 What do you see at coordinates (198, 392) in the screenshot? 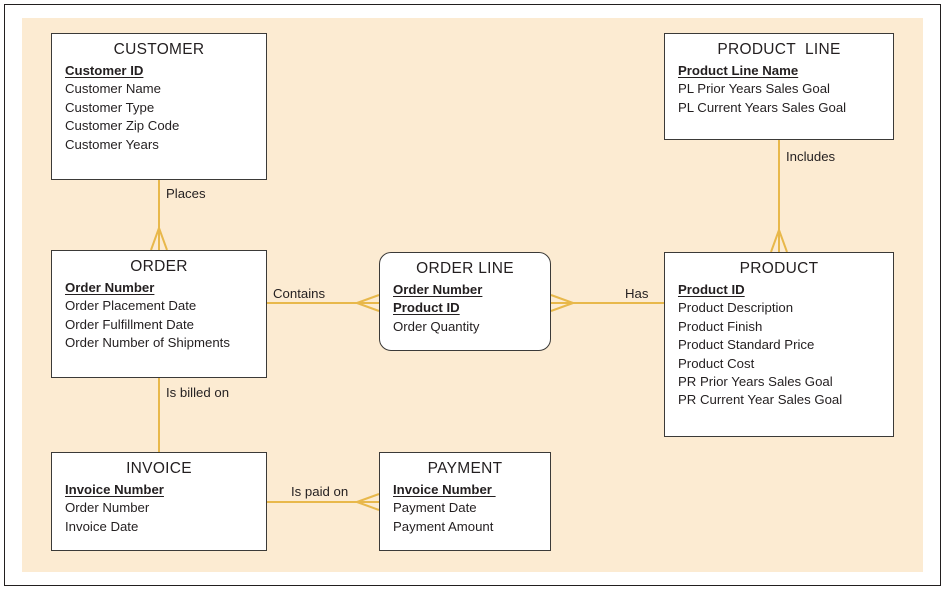
I see `relationship-label-is-billed-on: Is billed on` at bounding box center [198, 392].